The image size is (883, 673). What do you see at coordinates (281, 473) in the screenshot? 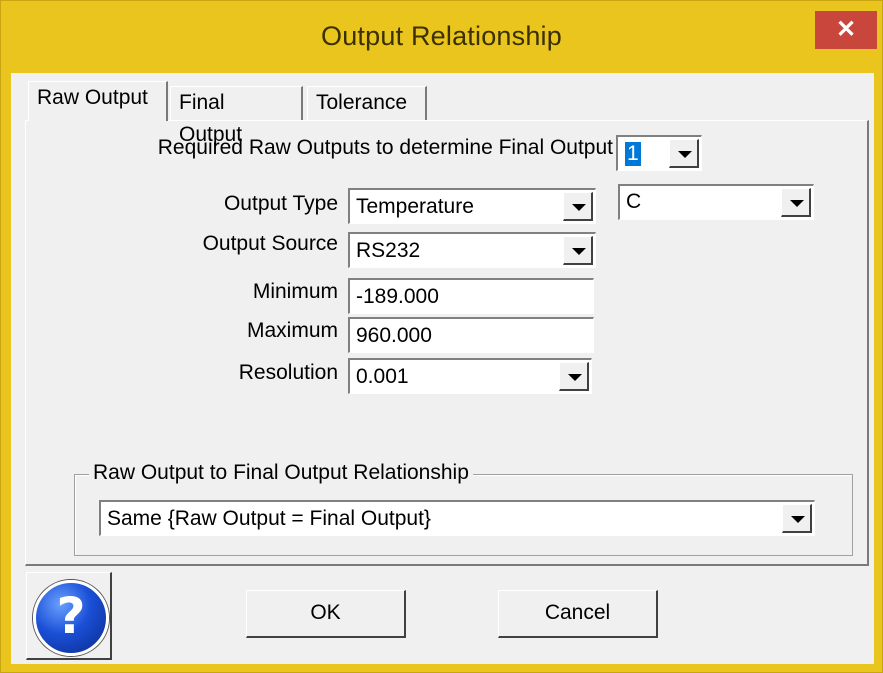
I see `relationship-group-label: Raw Output to Final Output Relationship` at bounding box center [281, 473].